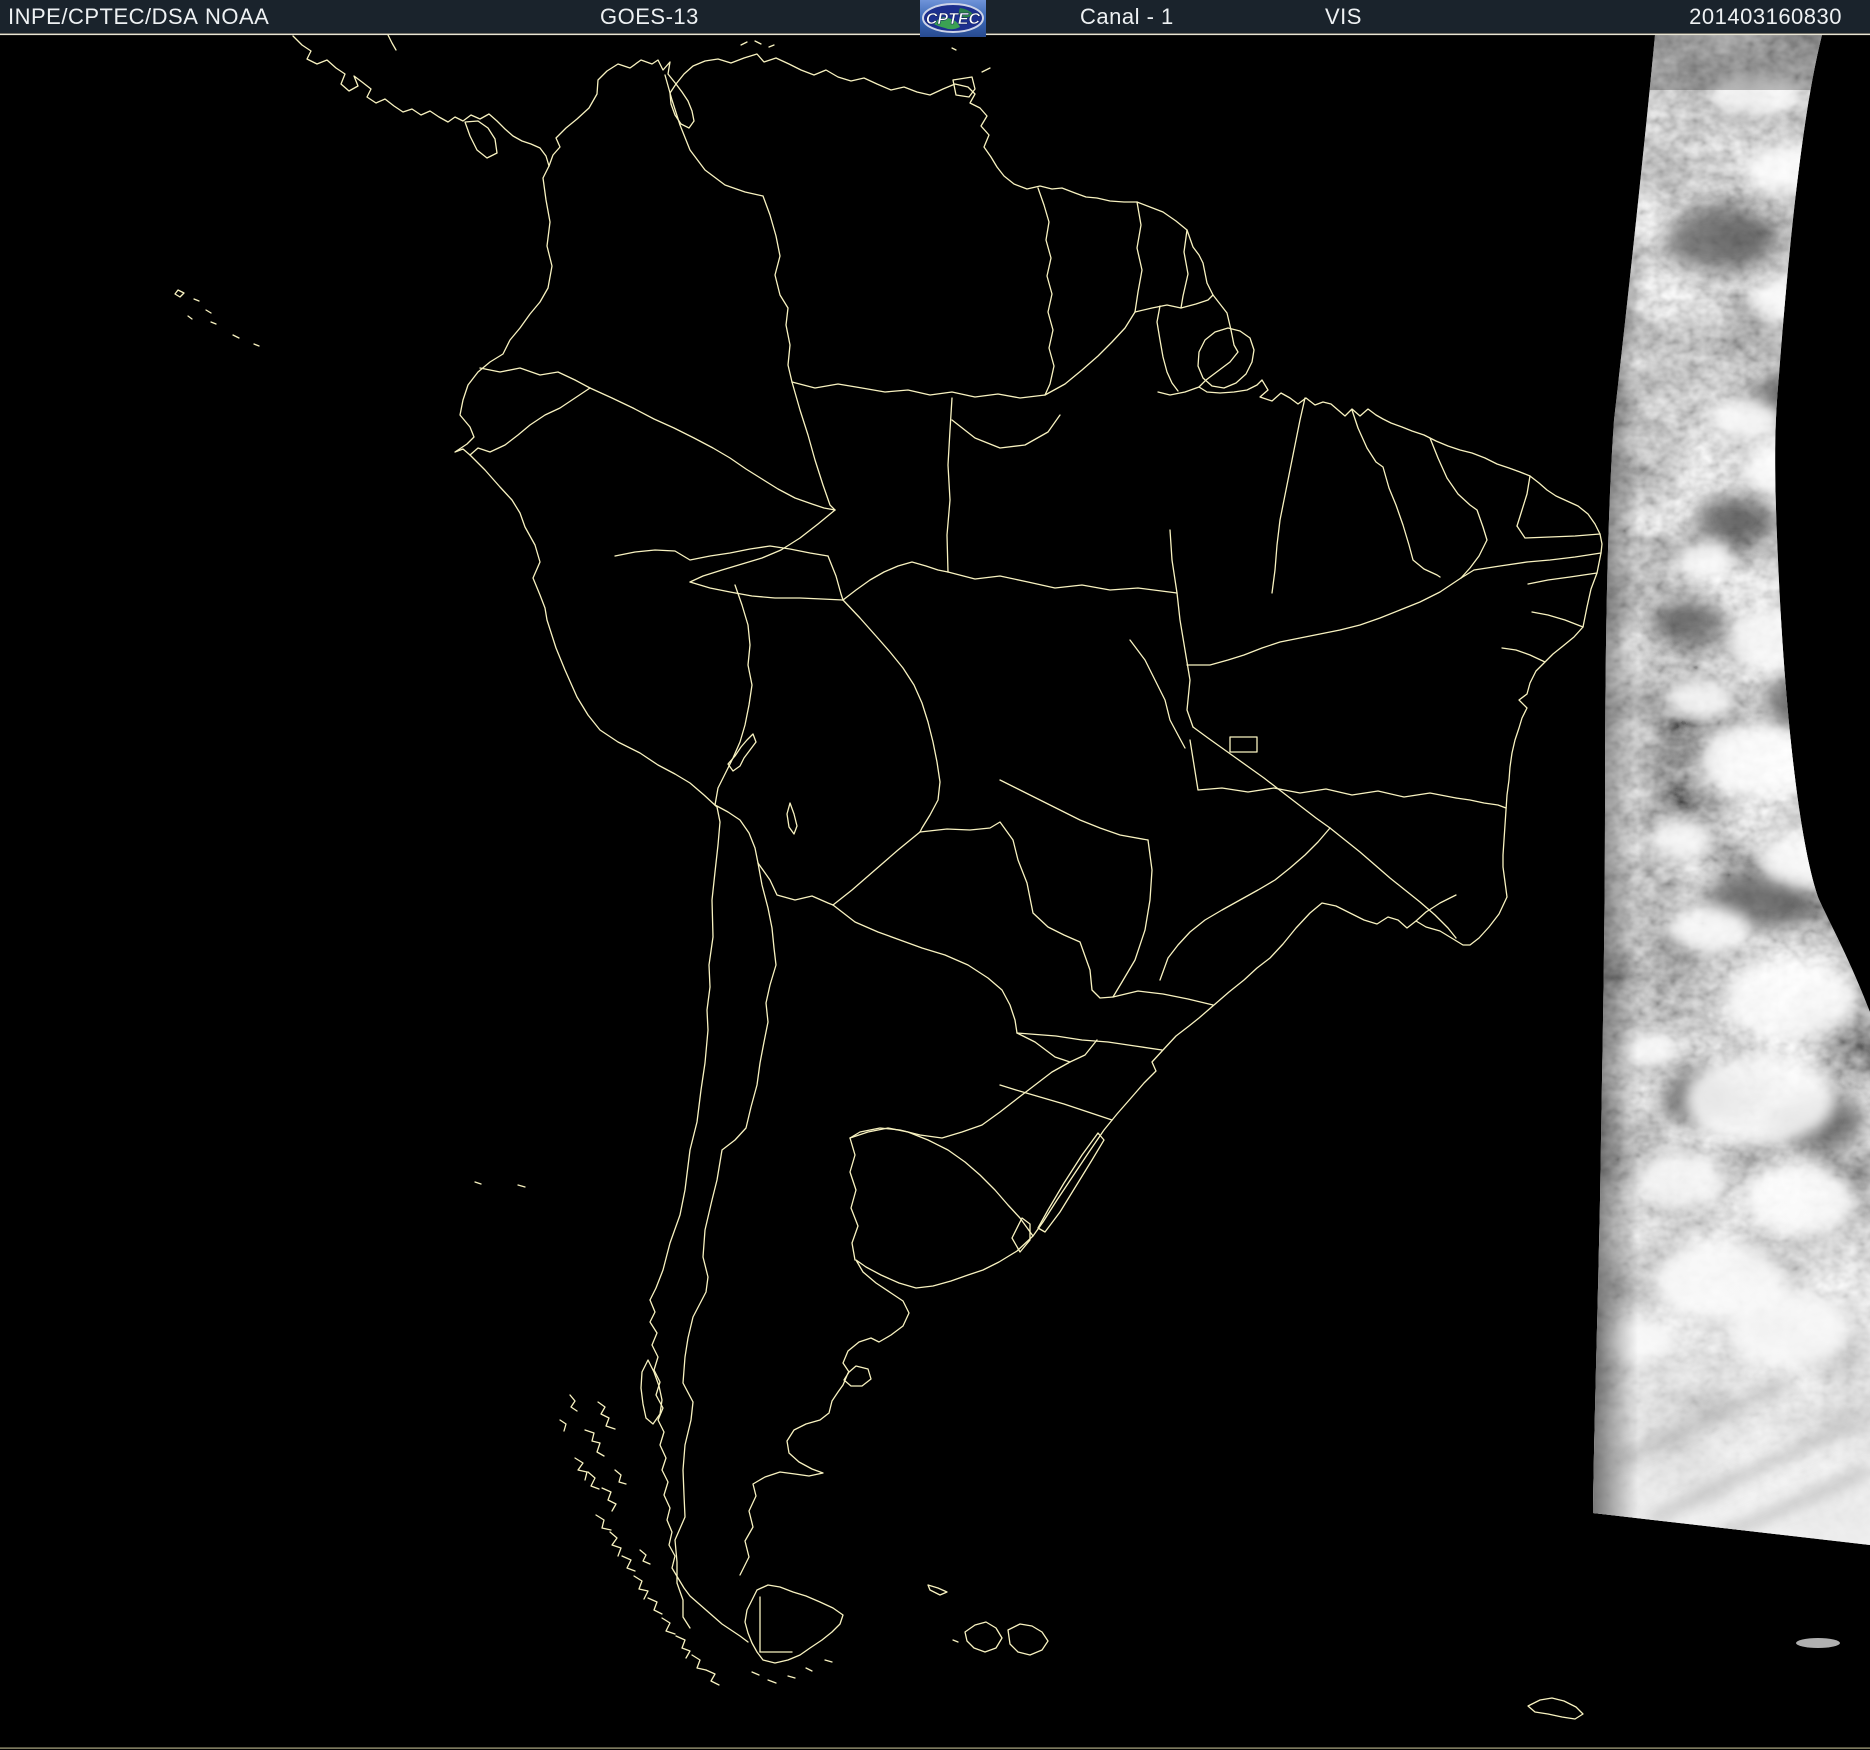 This screenshot has height=1750, width=1870. Describe the element at coordinates (1343, 16) in the screenshot. I see `band-label: VIS` at that location.